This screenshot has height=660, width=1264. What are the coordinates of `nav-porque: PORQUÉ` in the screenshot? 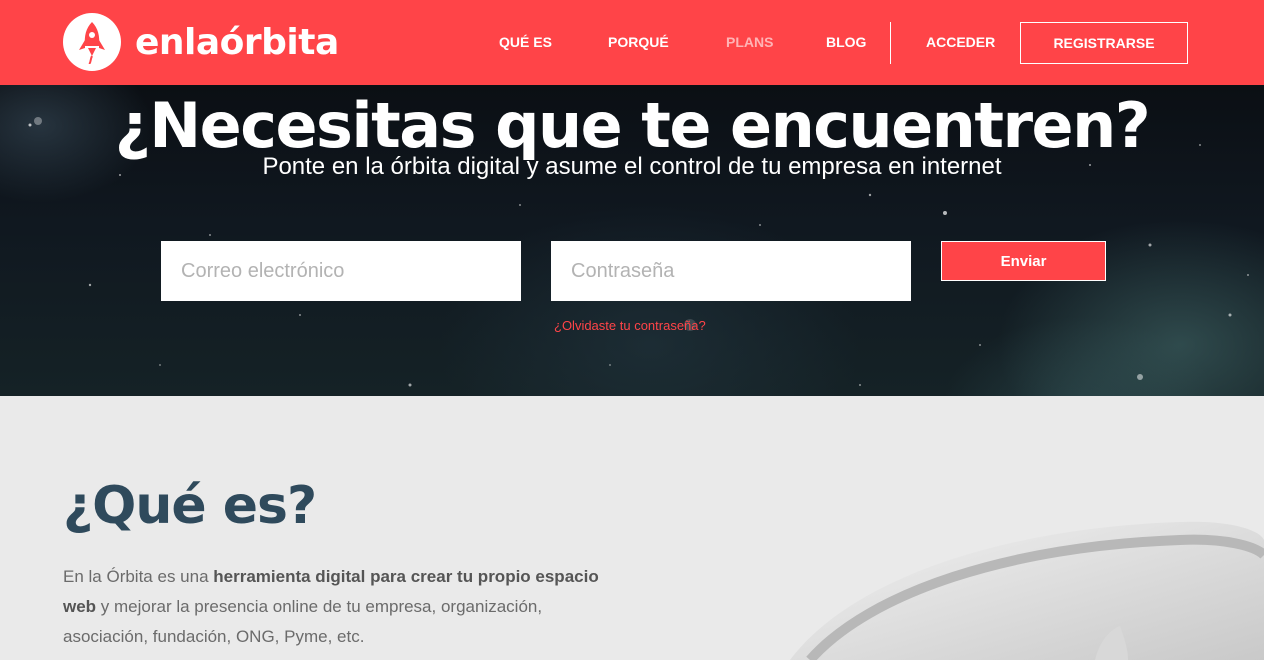 It's located at (638, 42).